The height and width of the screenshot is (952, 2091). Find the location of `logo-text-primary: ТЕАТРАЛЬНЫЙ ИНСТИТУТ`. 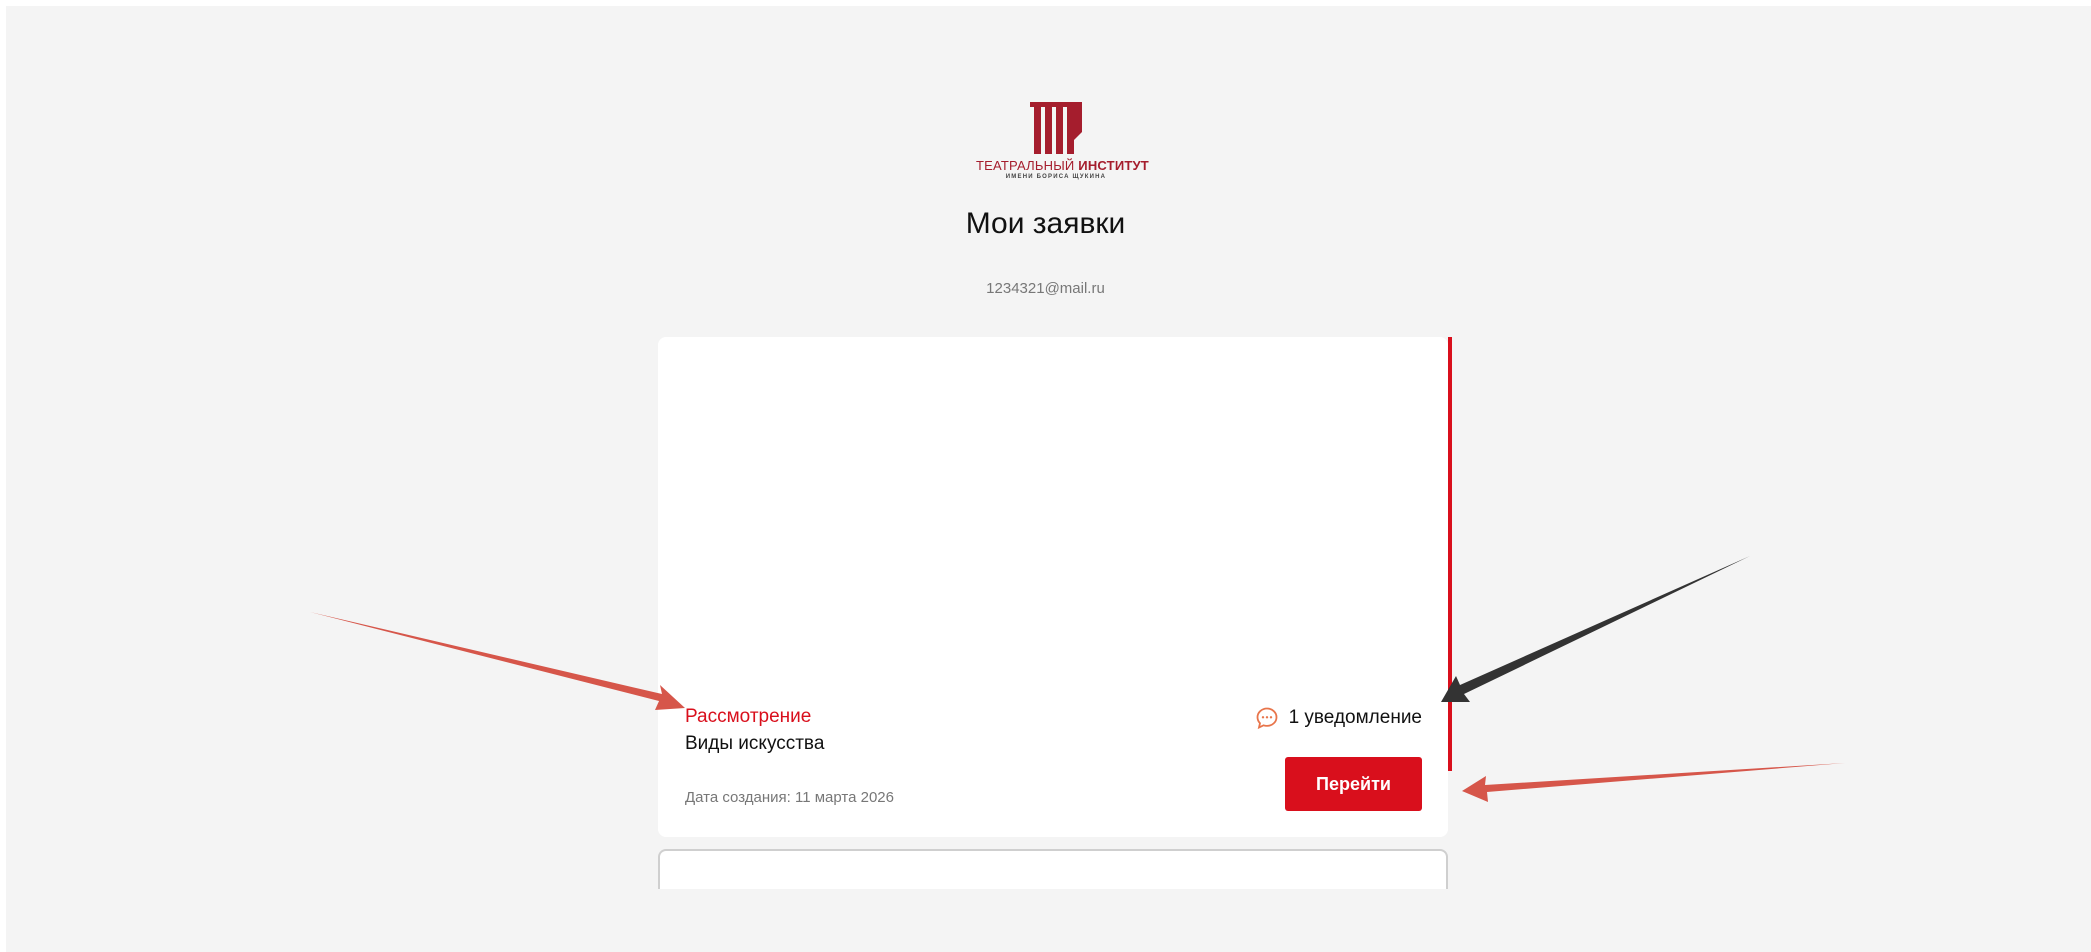

logo-text-primary: ТЕАТРАЛЬНЫЙ ИНСТИТУТ is located at coordinates (1062, 165).